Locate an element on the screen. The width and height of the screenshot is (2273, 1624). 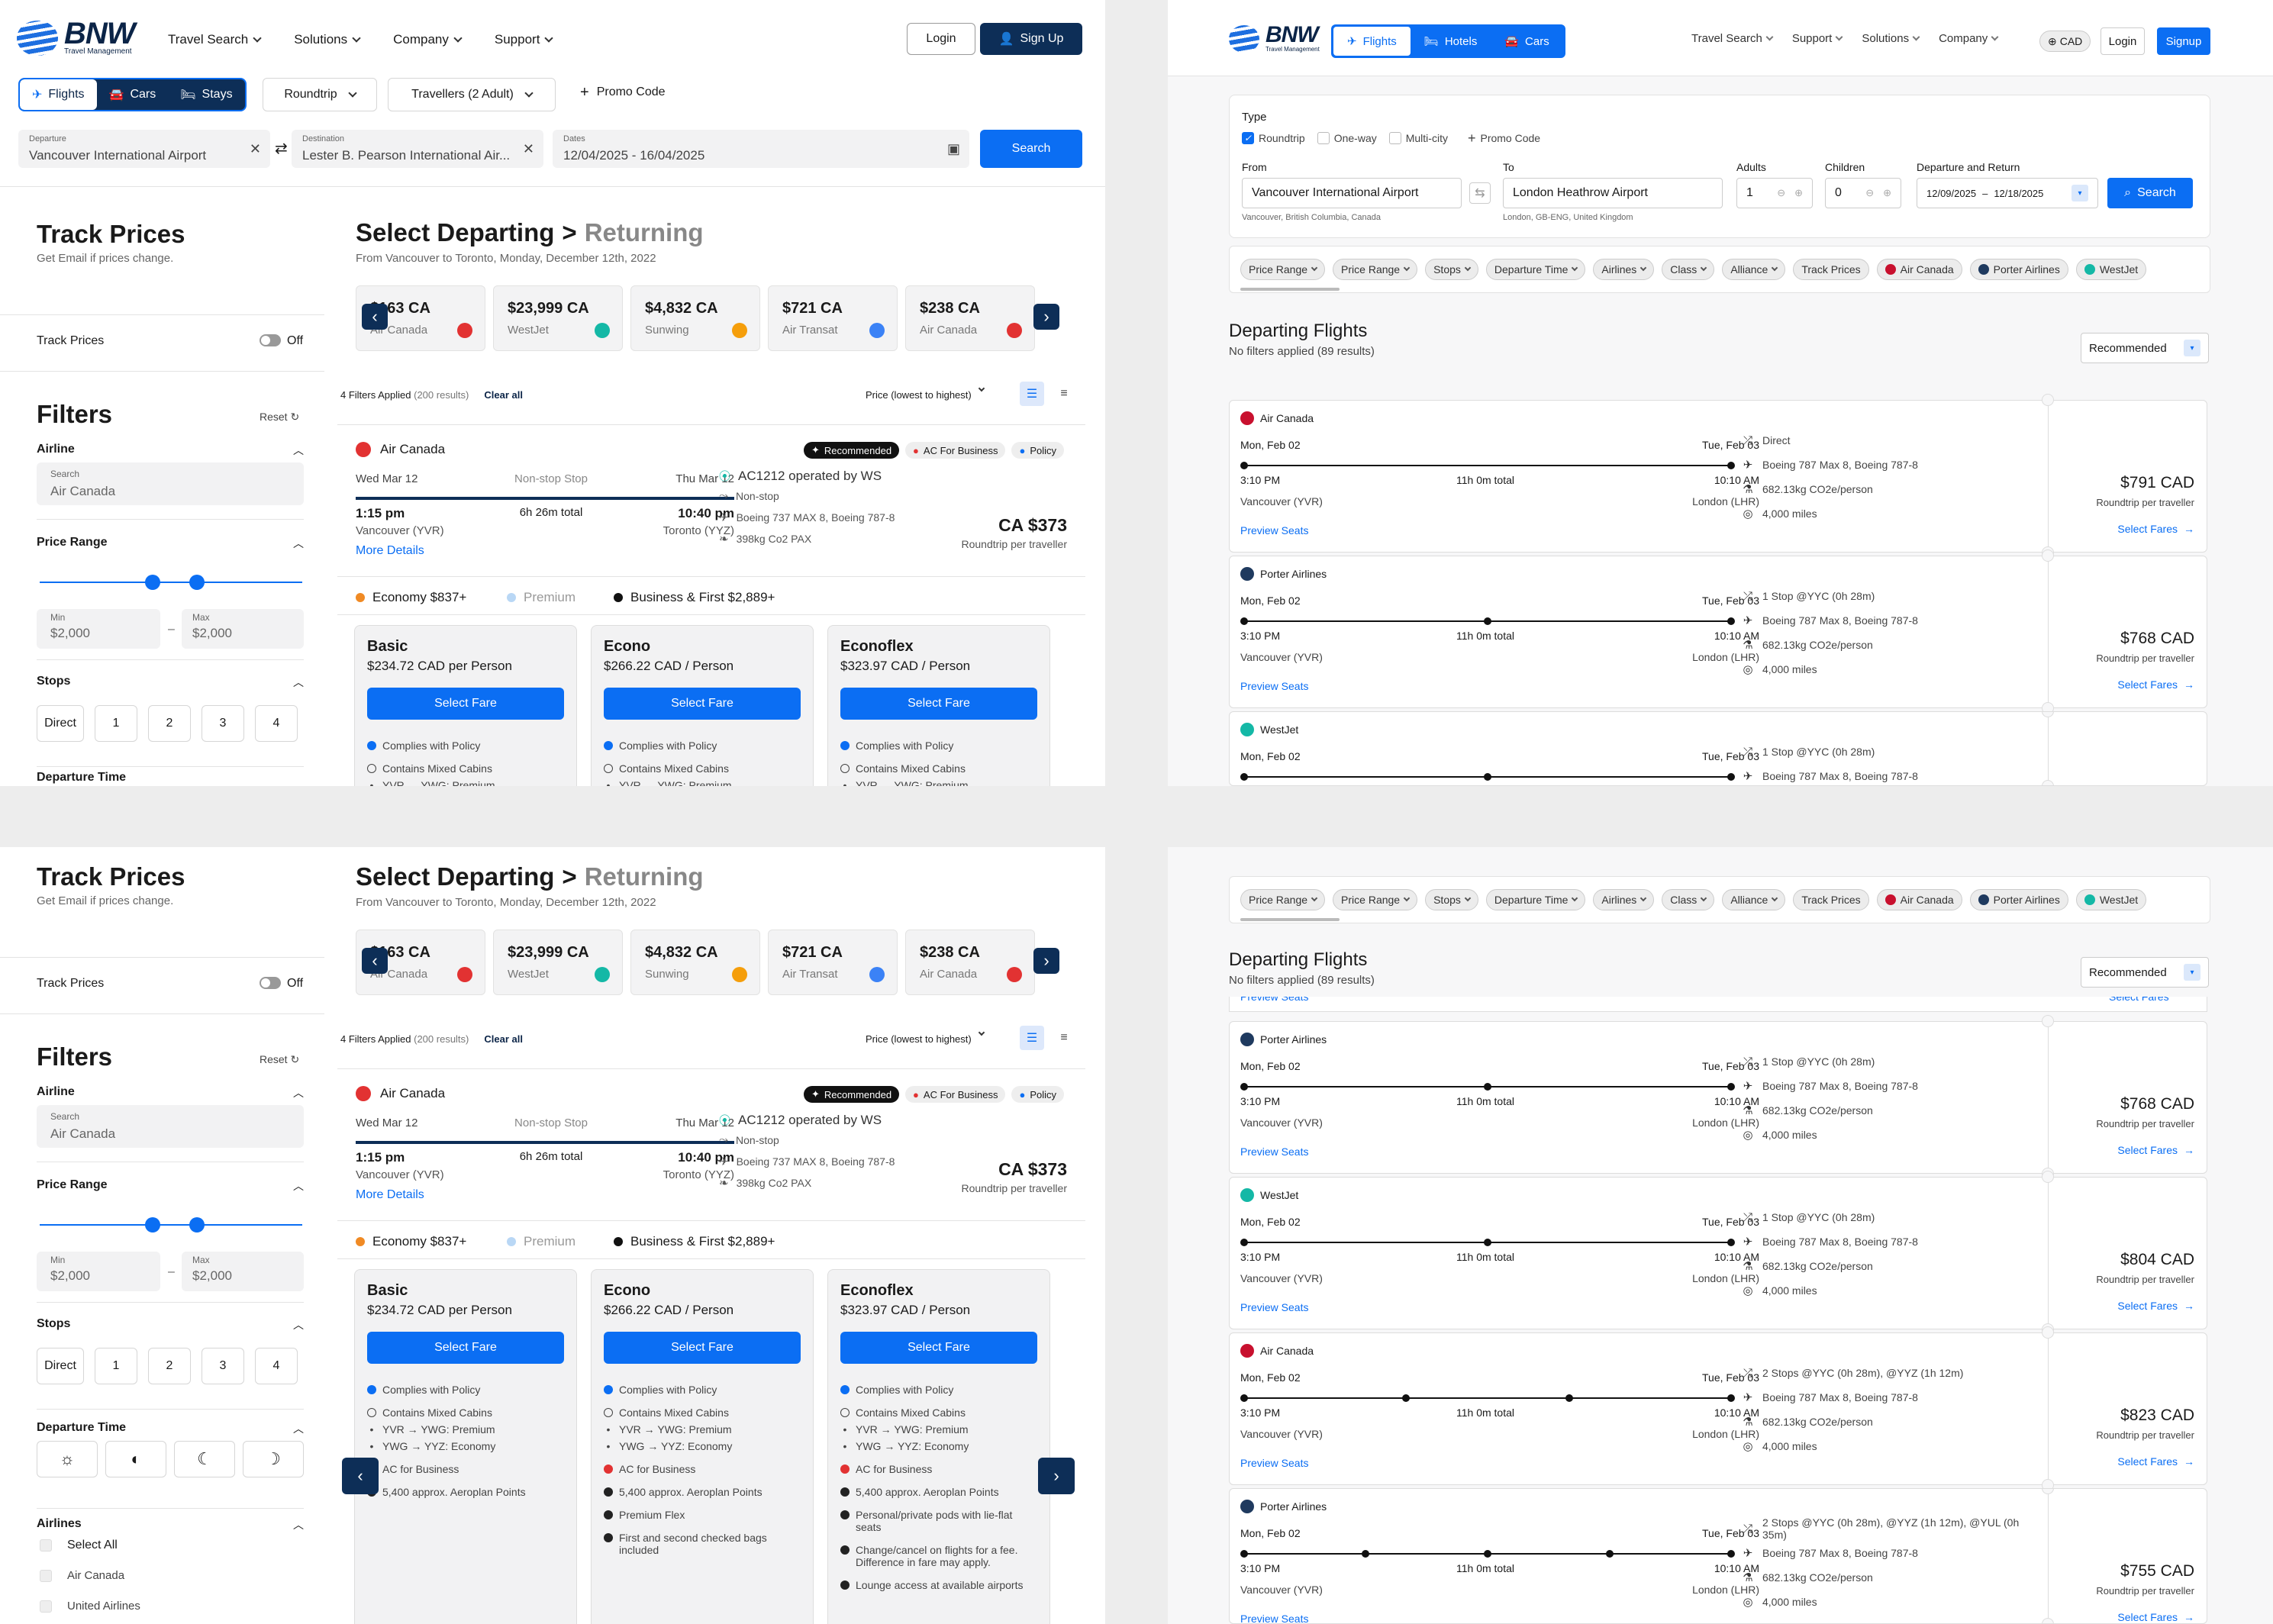
filter-chip: Price Range is located at coordinates (1283, 899).